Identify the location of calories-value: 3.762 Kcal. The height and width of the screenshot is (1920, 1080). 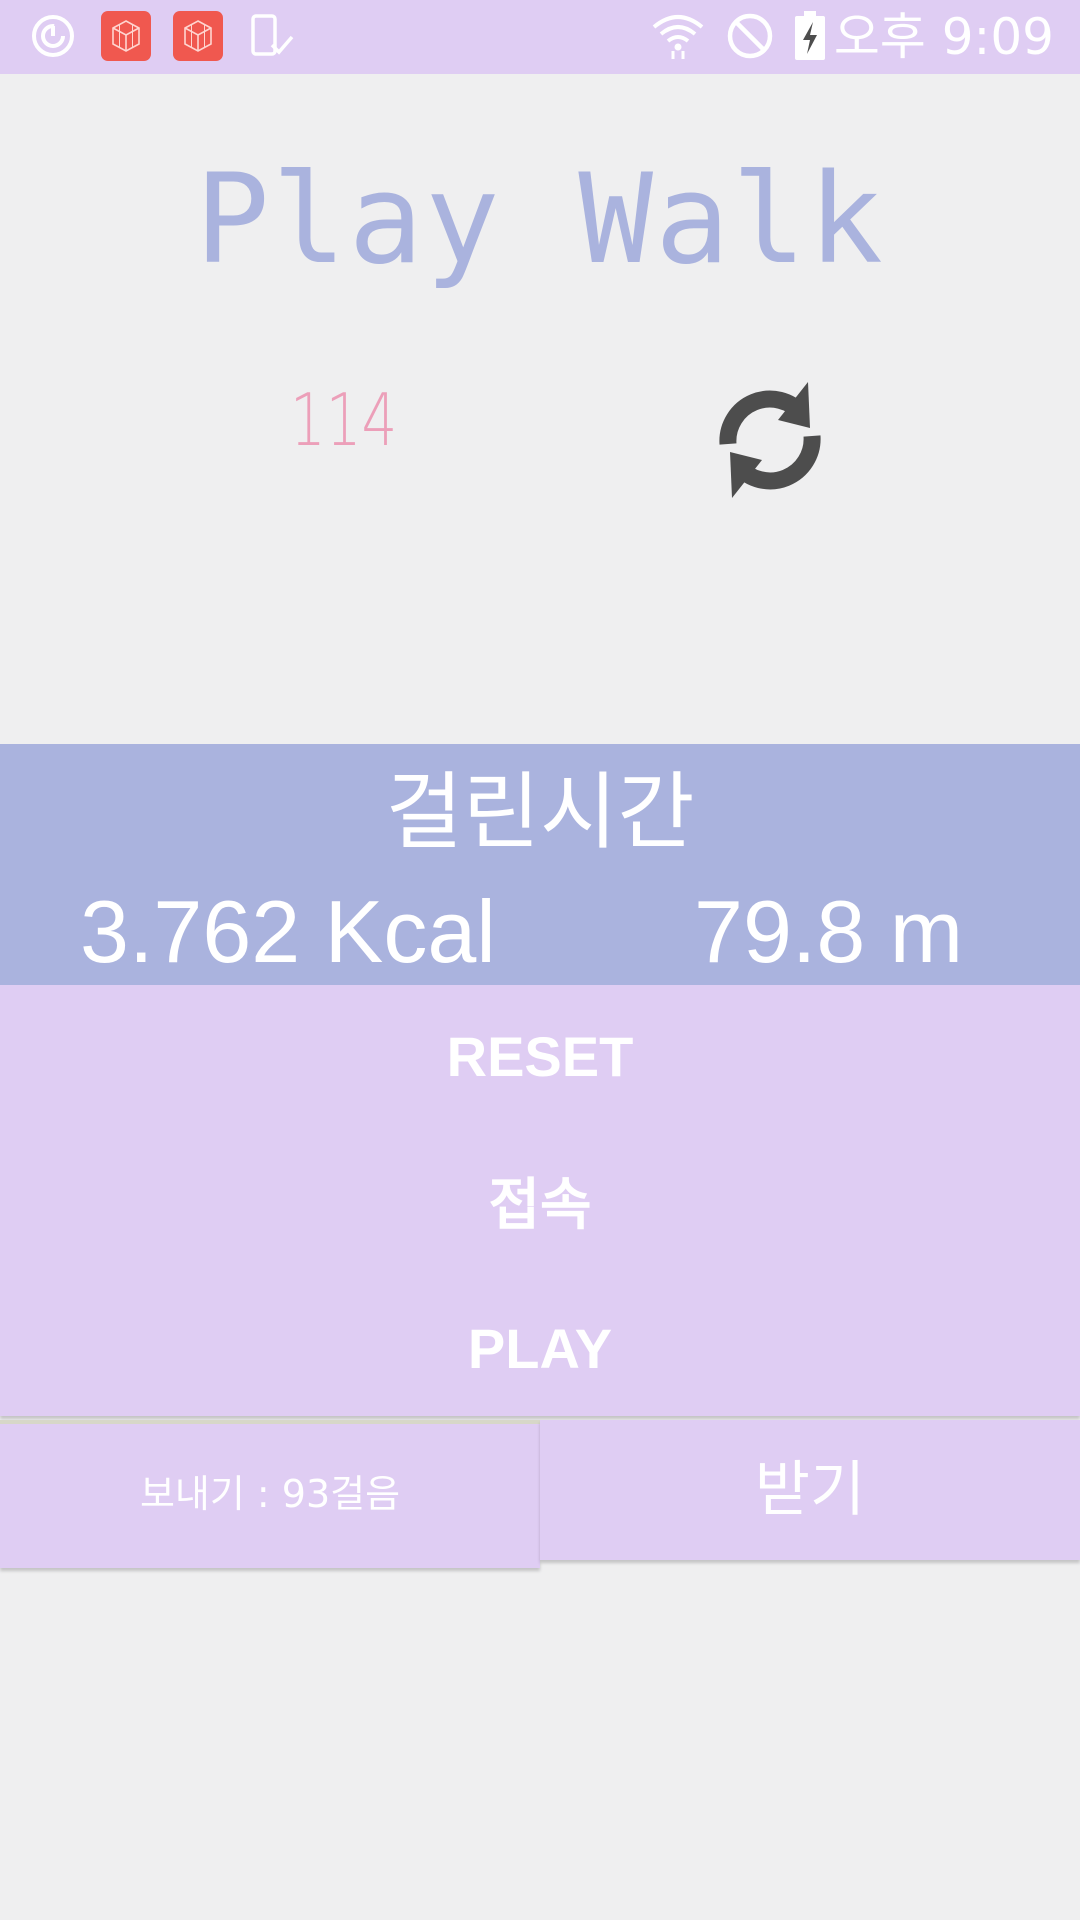
(288, 931).